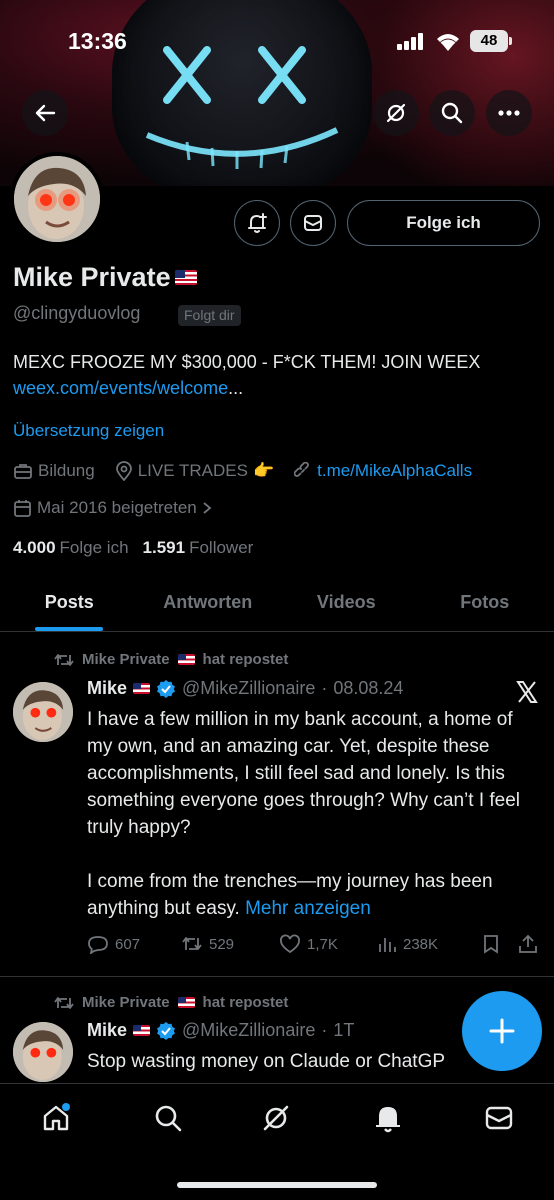  What do you see at coordinates (322, 944) in the screenshot?
I see `like-count: 1,7K` at bounding box center [322, 944].